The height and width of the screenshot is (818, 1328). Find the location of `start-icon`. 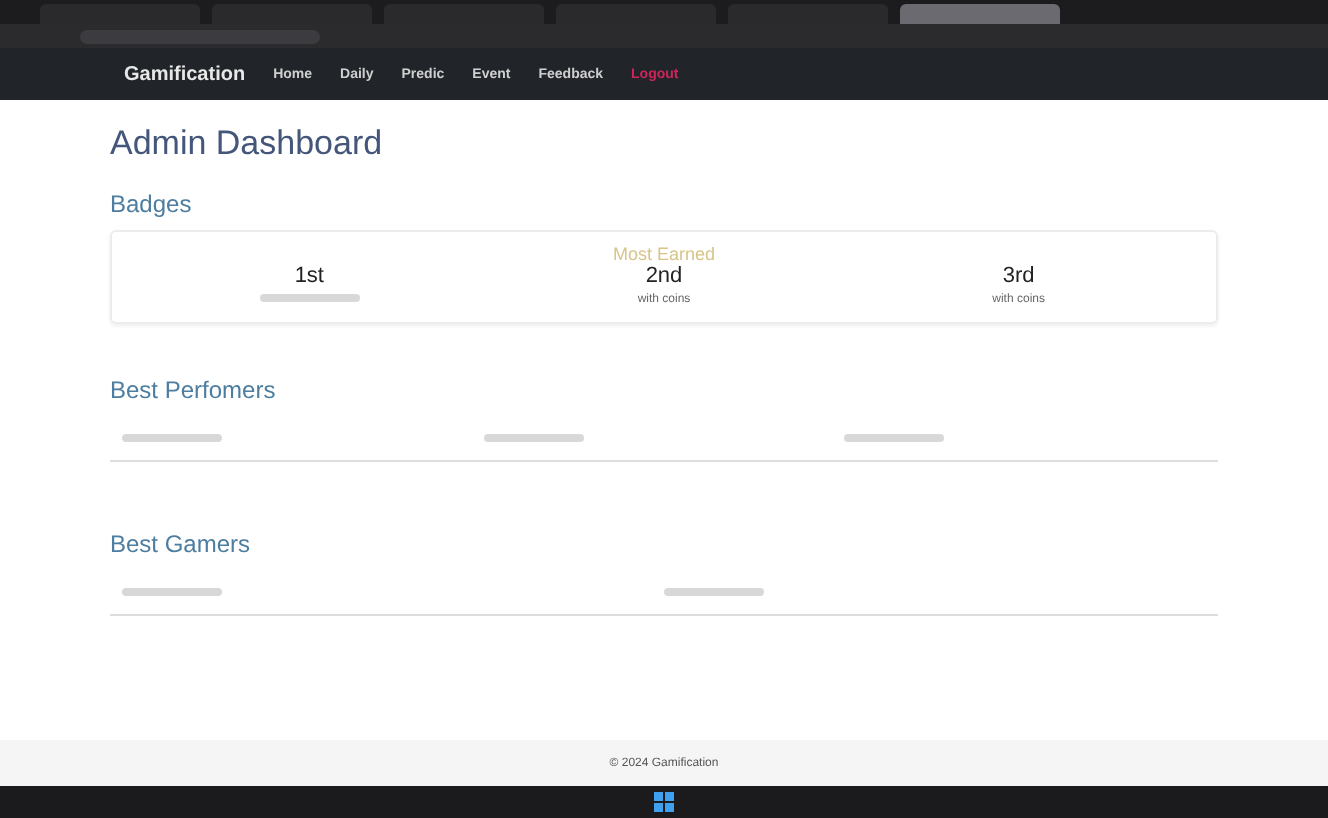

start-icon is located at coordinates (664, 802).